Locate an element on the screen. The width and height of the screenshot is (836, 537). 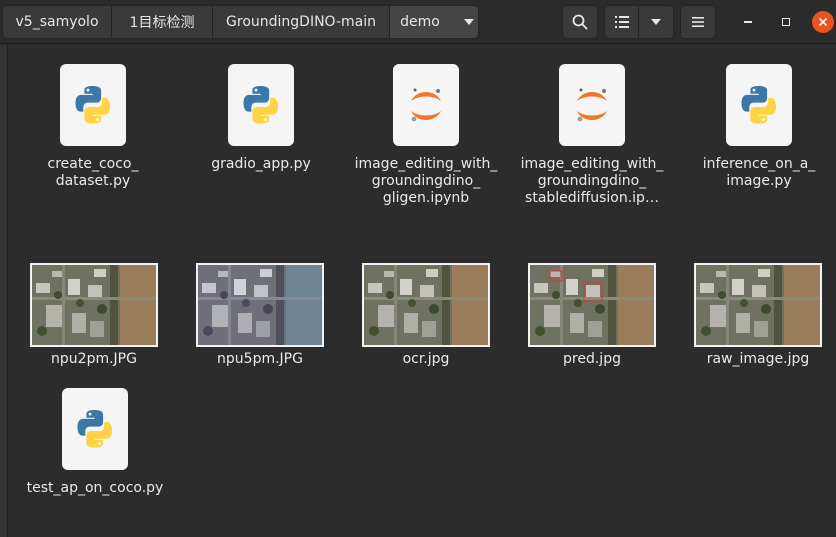
file-item: create_coco_ dataset.py is located at coordinates (93, 127).